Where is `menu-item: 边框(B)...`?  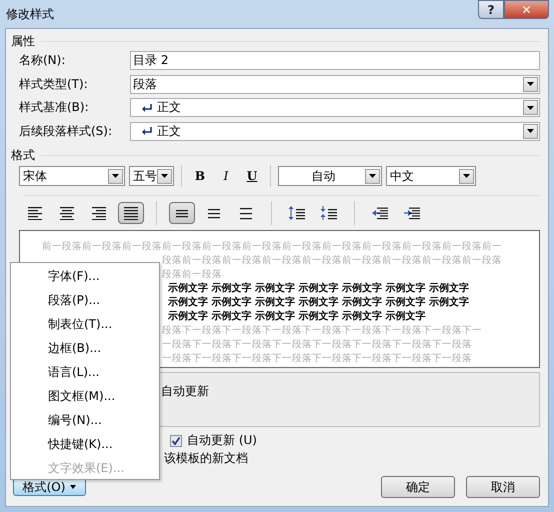
menu-item: 边框(B)... is located at coordinates (85, 348).